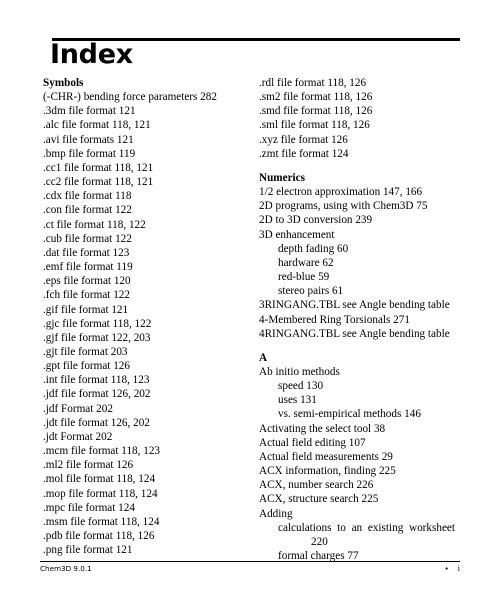 The image size is (500, 600). Describe the element at coordinates (130, 97) in the screenshot. I see `index-entry: (-CHR-) bending force parameters 282` at that location.